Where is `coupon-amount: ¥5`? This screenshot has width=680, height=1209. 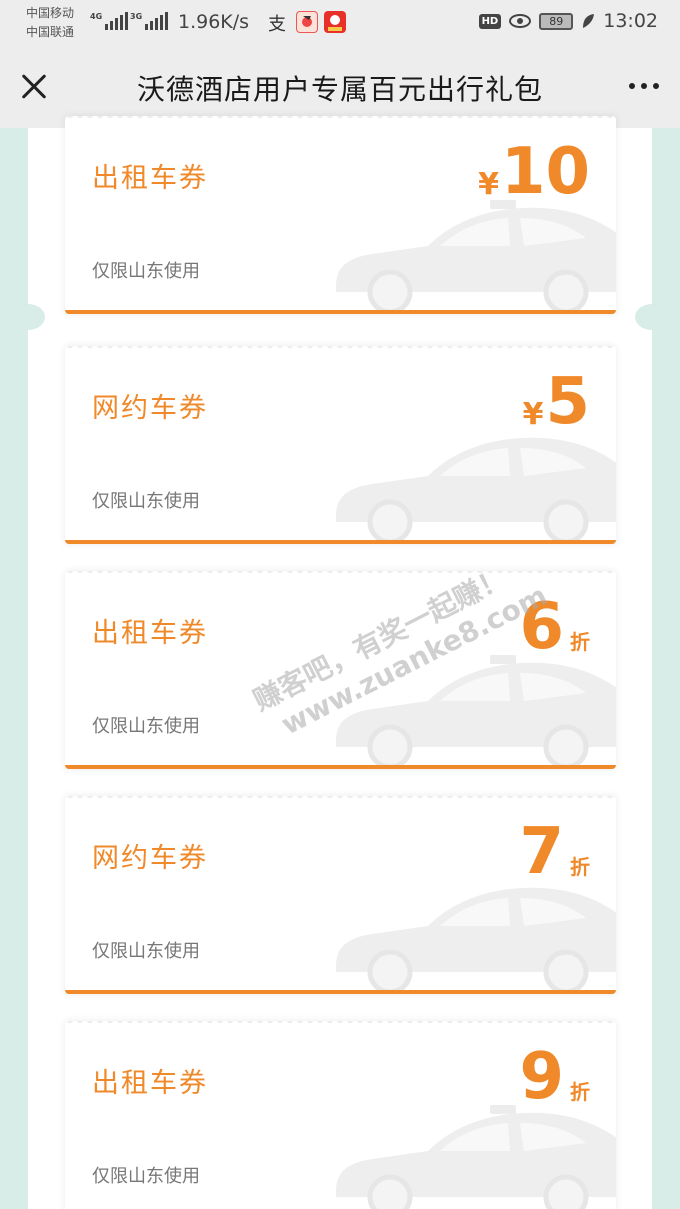
coupon-amount: ¥5 is located at coordinates (556, 402).